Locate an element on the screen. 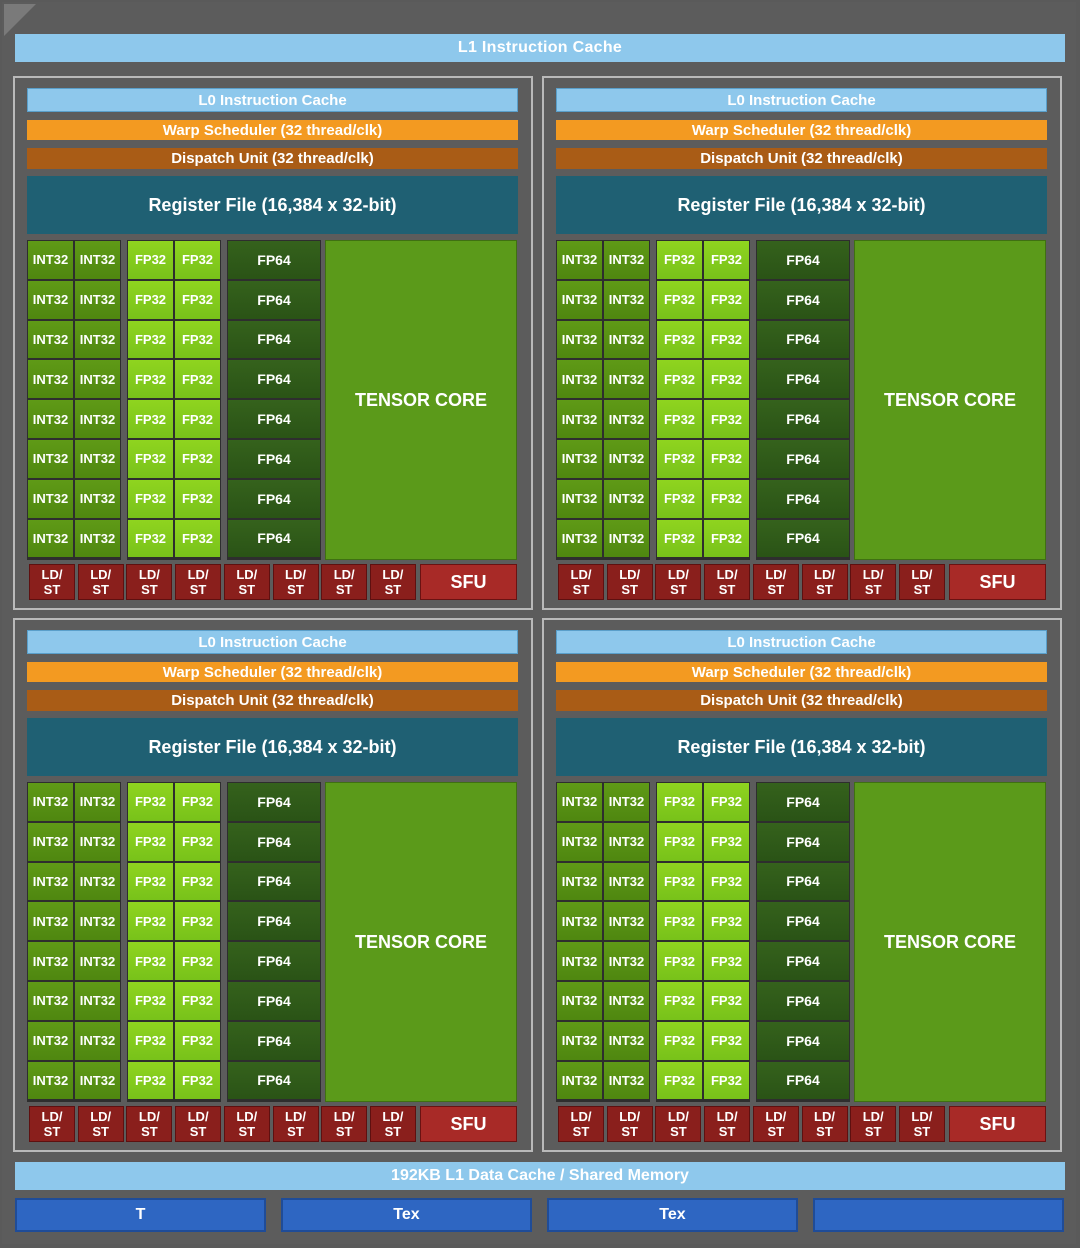 The image size is (1080, 1248). register-file: Register File (16,384 x 32-bit) is located at coordinates (272, 205).